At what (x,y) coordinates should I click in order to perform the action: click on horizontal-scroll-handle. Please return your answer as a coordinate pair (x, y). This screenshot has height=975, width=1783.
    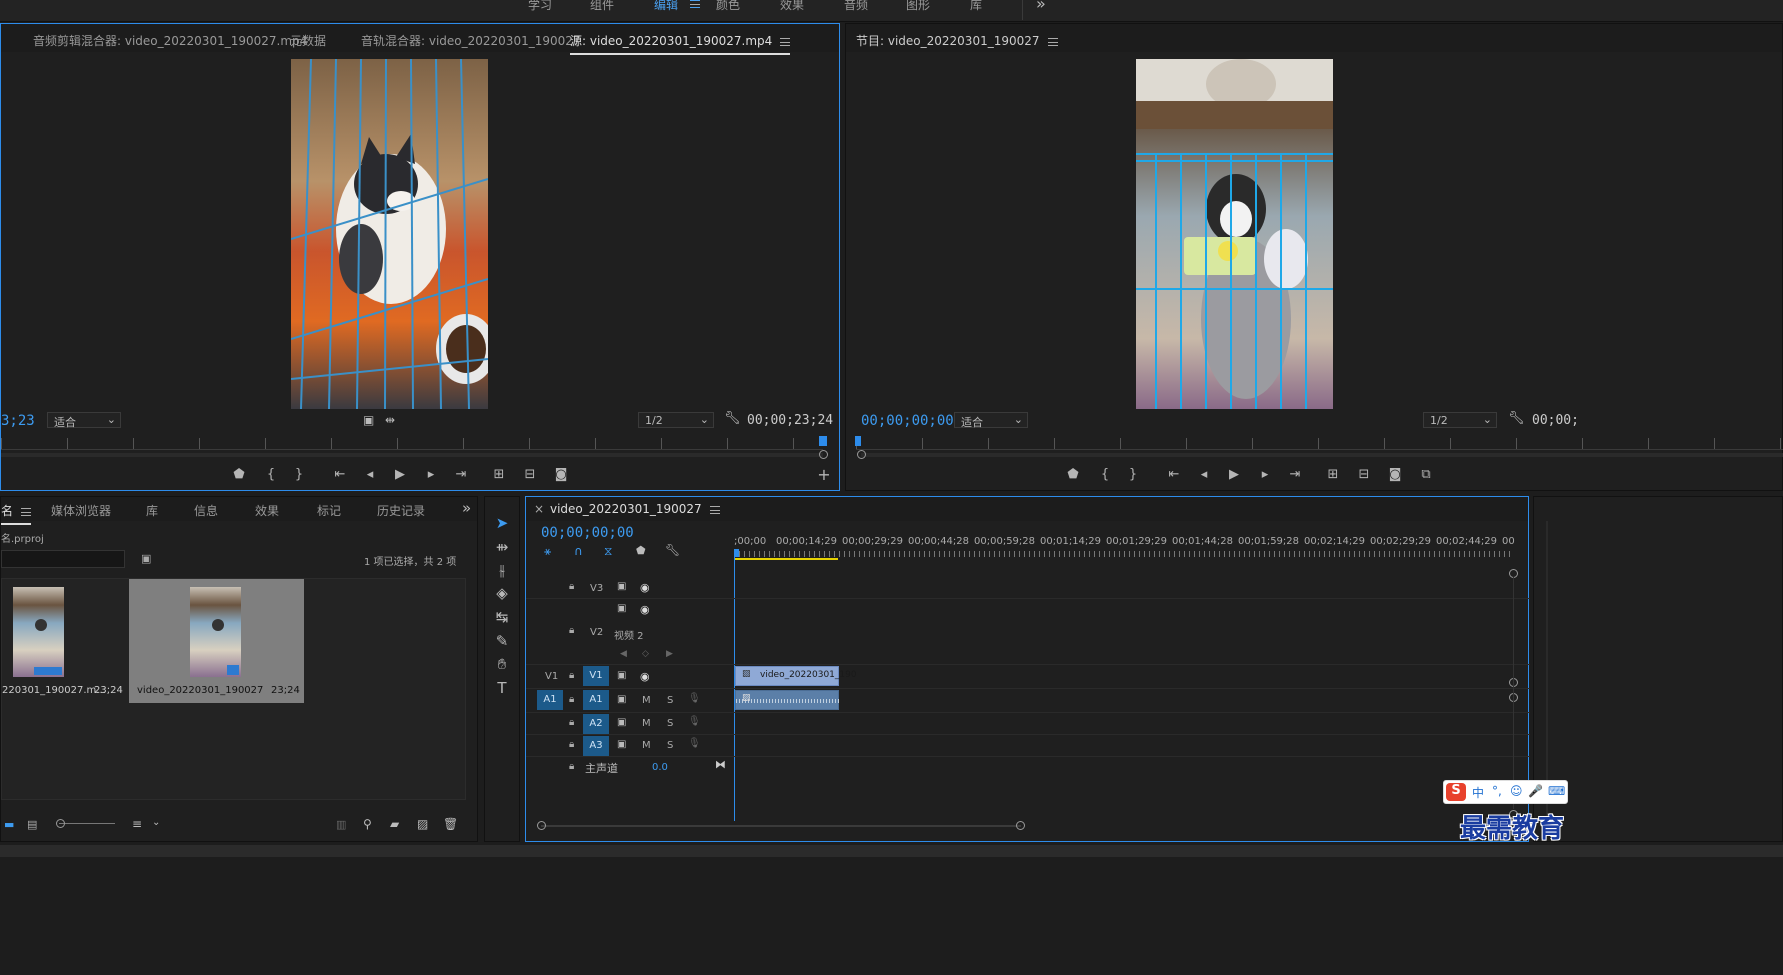
    Looking at the image, I should click on (541, 825).